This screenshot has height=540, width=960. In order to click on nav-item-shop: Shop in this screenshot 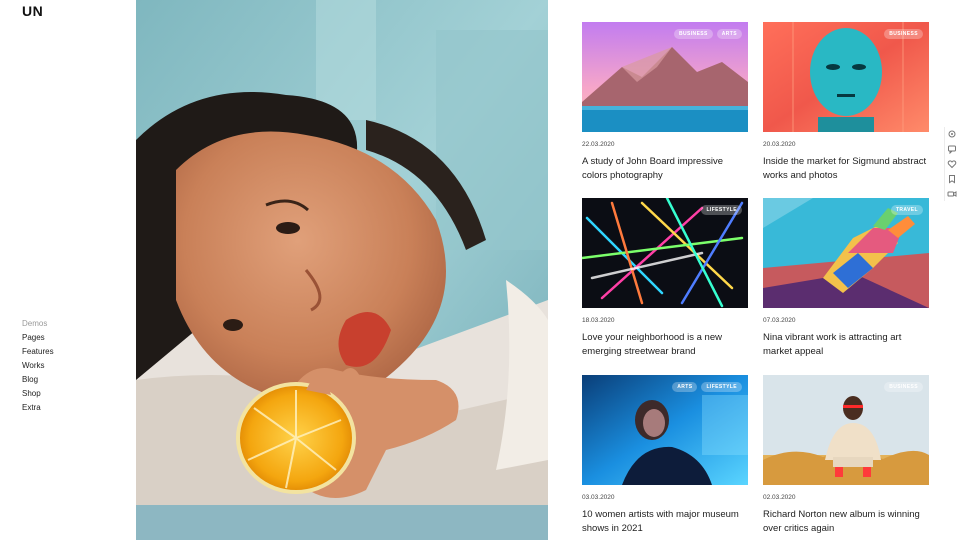, I will do `click(38, 394)`.